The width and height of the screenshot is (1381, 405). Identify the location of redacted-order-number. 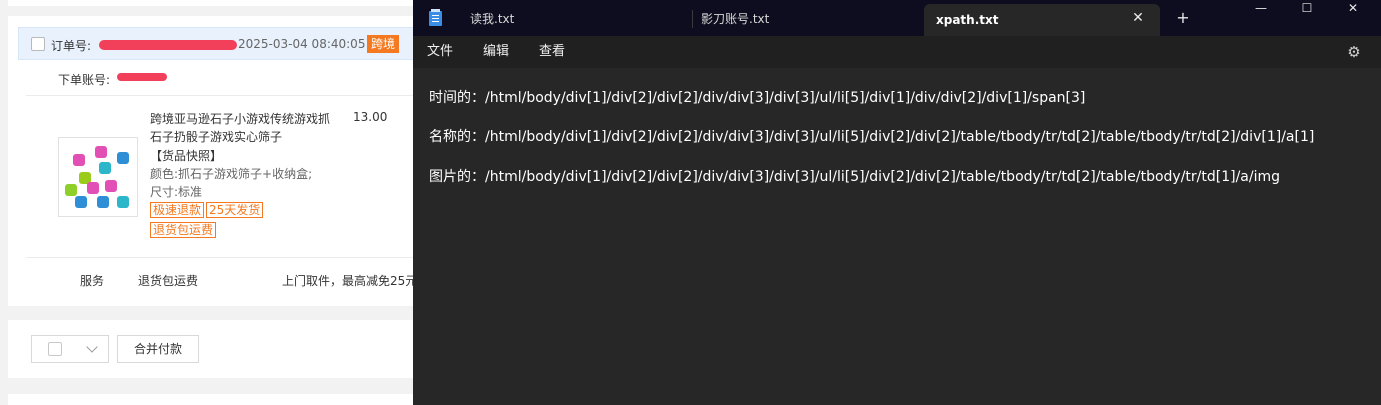
(168, 45).